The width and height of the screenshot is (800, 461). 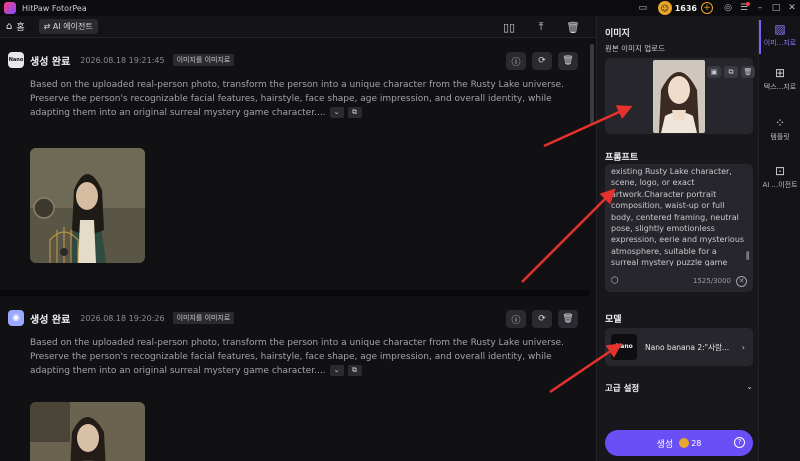 What do you see at coordinates (679, 388) in the screenshot?
I see `advanced-settings-toggle: 고급 설정 ⌄` at bounding box center [679, 388].